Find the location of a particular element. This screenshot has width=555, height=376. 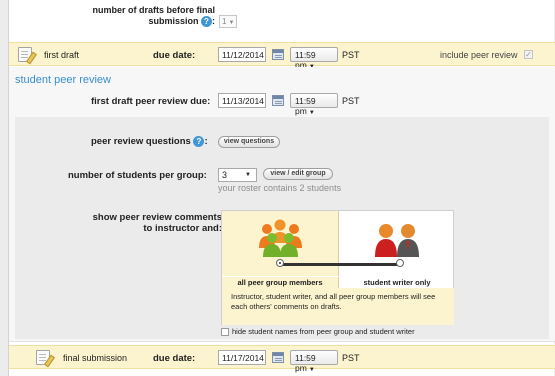

group-people-icon is located at coordinates (280, 238).